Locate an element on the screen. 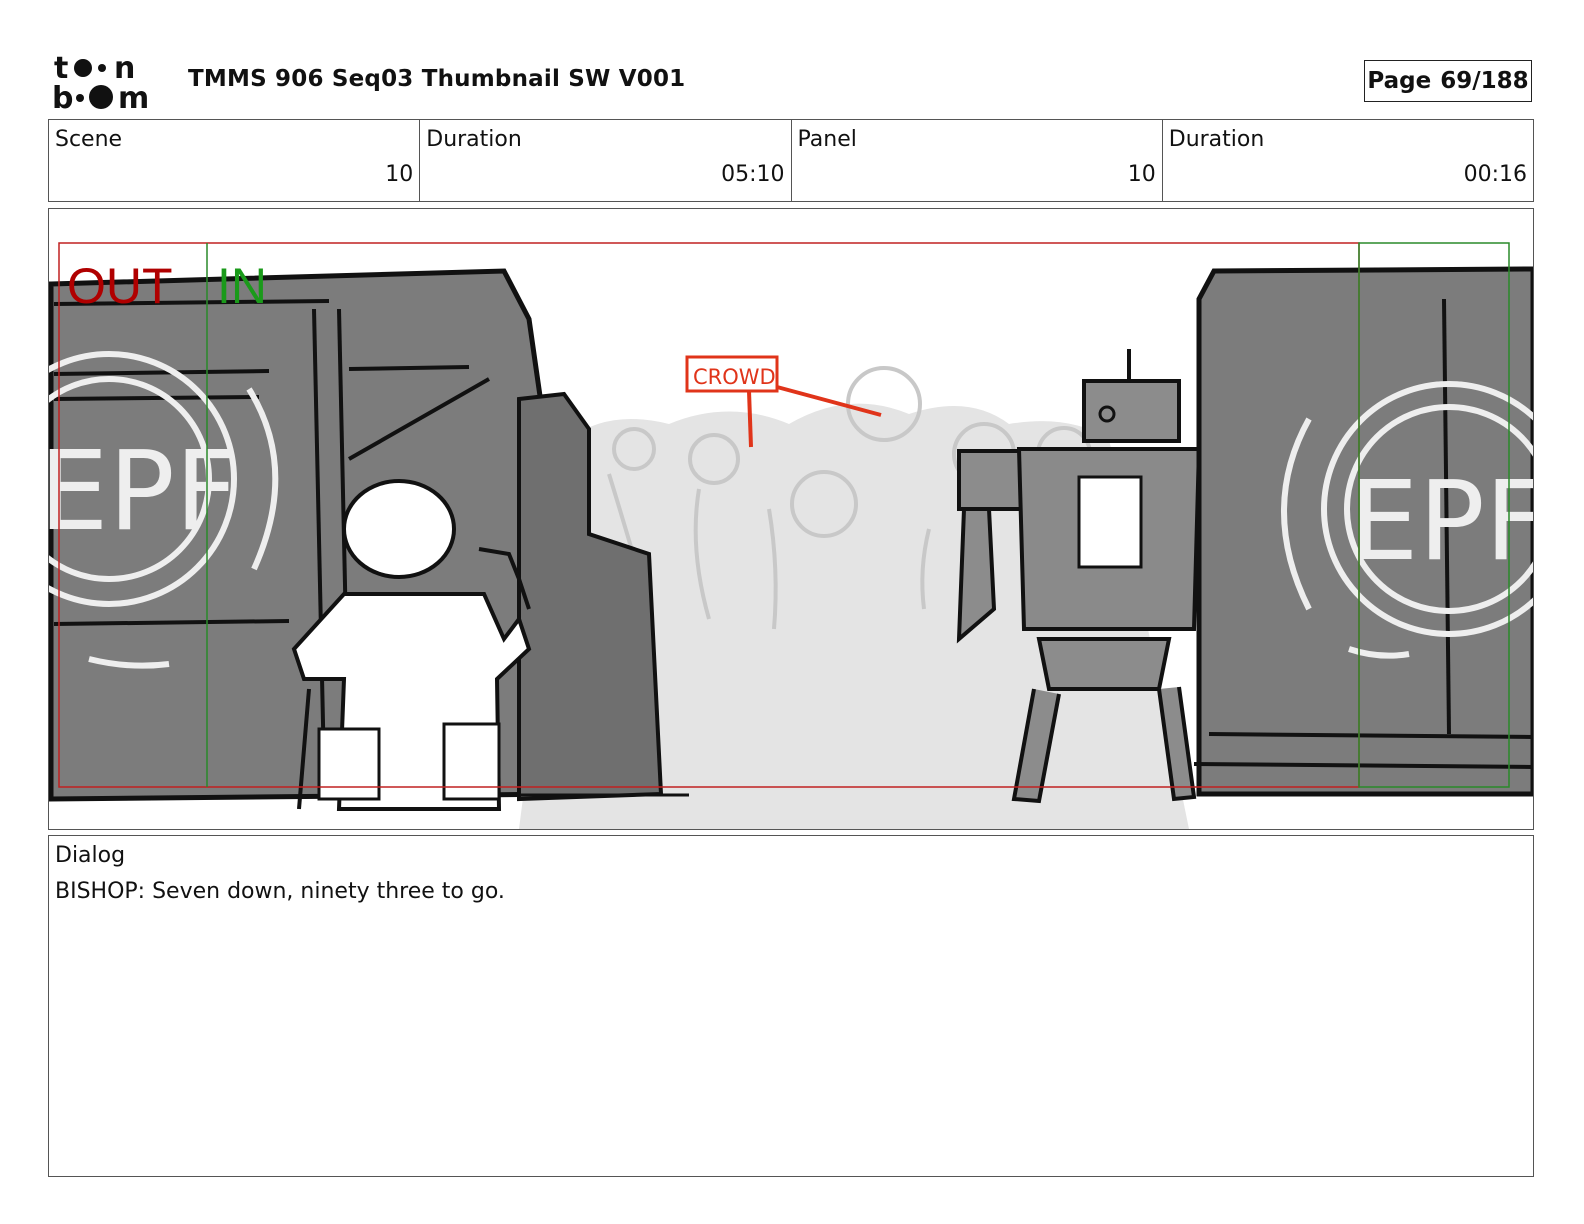  panel-label: Panel is located at coordinates (827, 139).